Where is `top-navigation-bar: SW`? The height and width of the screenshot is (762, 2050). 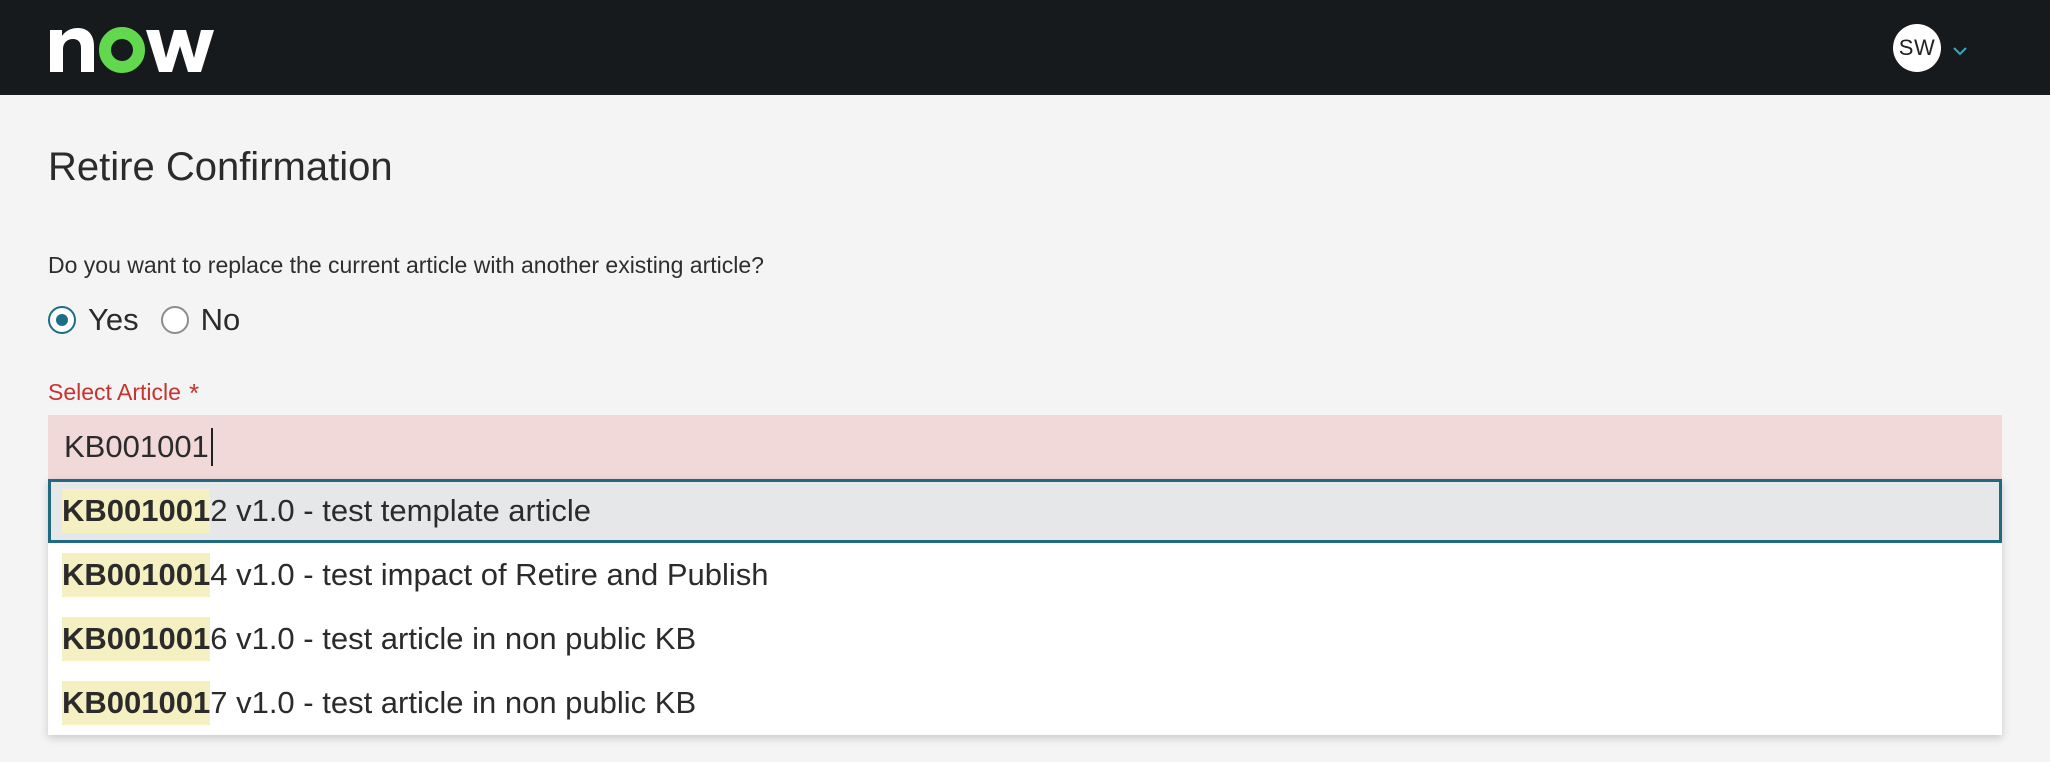 top-navigation-bar: SW is located at coordinates (1025, 47).